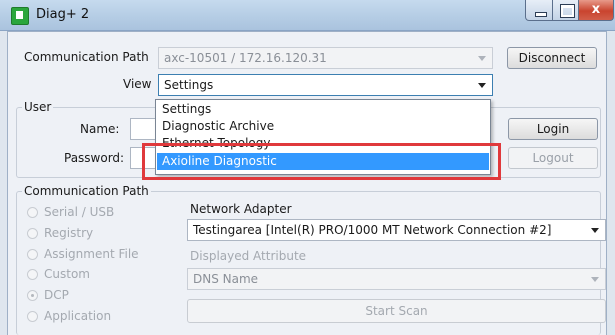 This screenshot has height=335, width=615. What do you see at coordinates (539, 10) in the screenshot?
I see `minimize-button` at bounding box center [539, 10].